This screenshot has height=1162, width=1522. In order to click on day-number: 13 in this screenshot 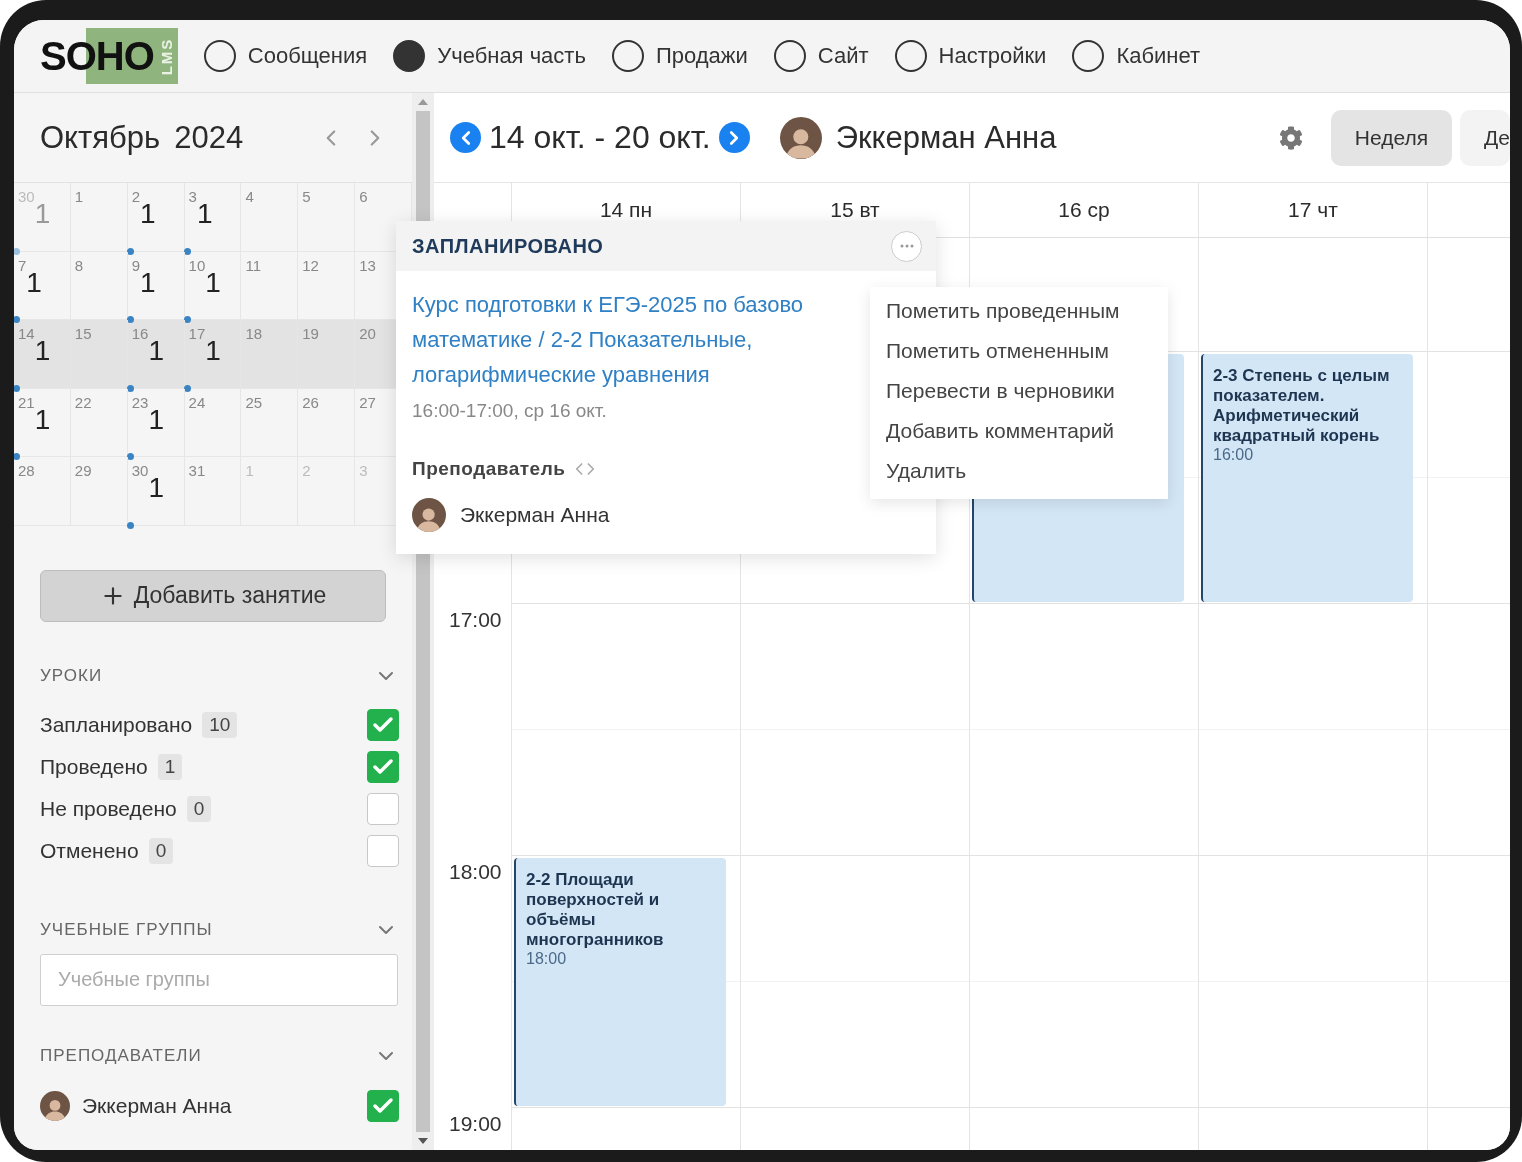, I will do `click(367, 265)`.